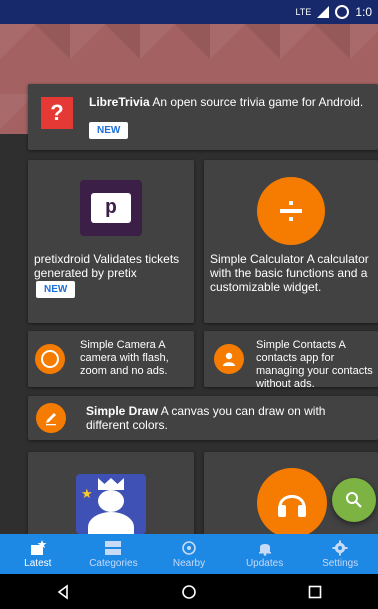 The width and height of the screenshot is (378, 609). Describe the element at coordinates (189, 563) in the screenshot. I see `nav-label: Nearby` at that location.